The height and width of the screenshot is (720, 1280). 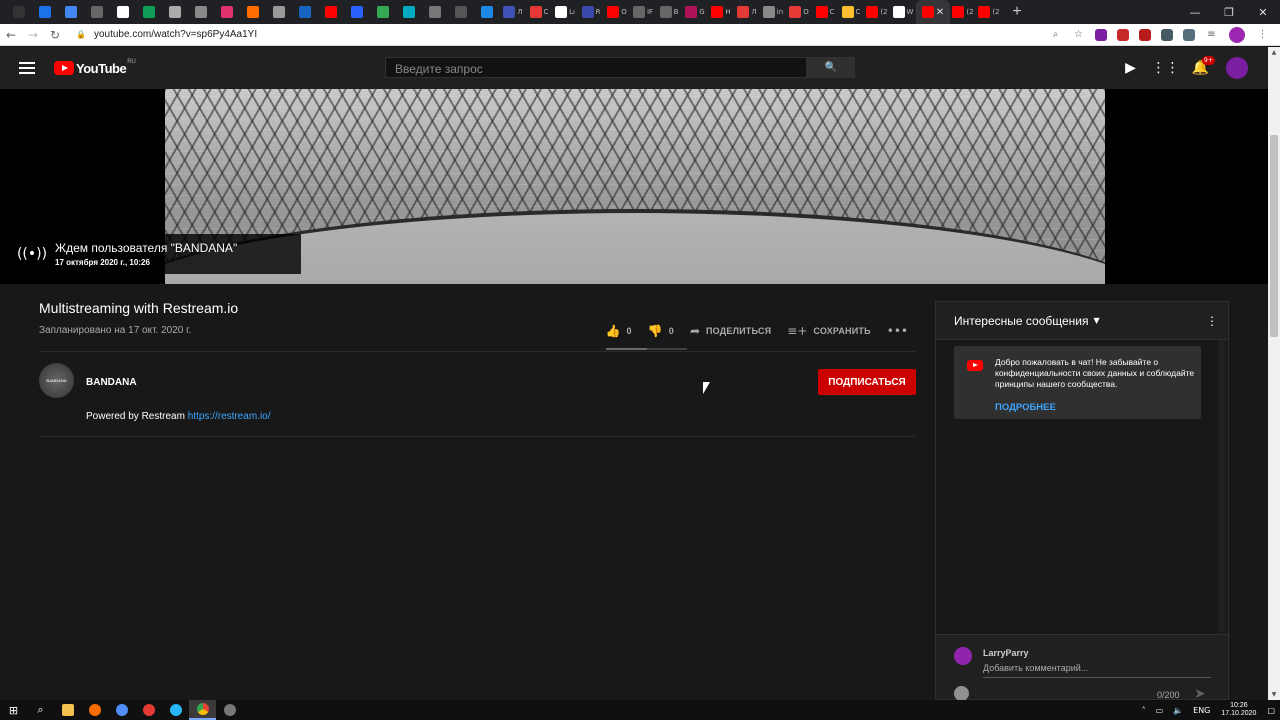 I want to click on notifications-bell-icon: 🔔 9+, so click(x=1200, y=68).